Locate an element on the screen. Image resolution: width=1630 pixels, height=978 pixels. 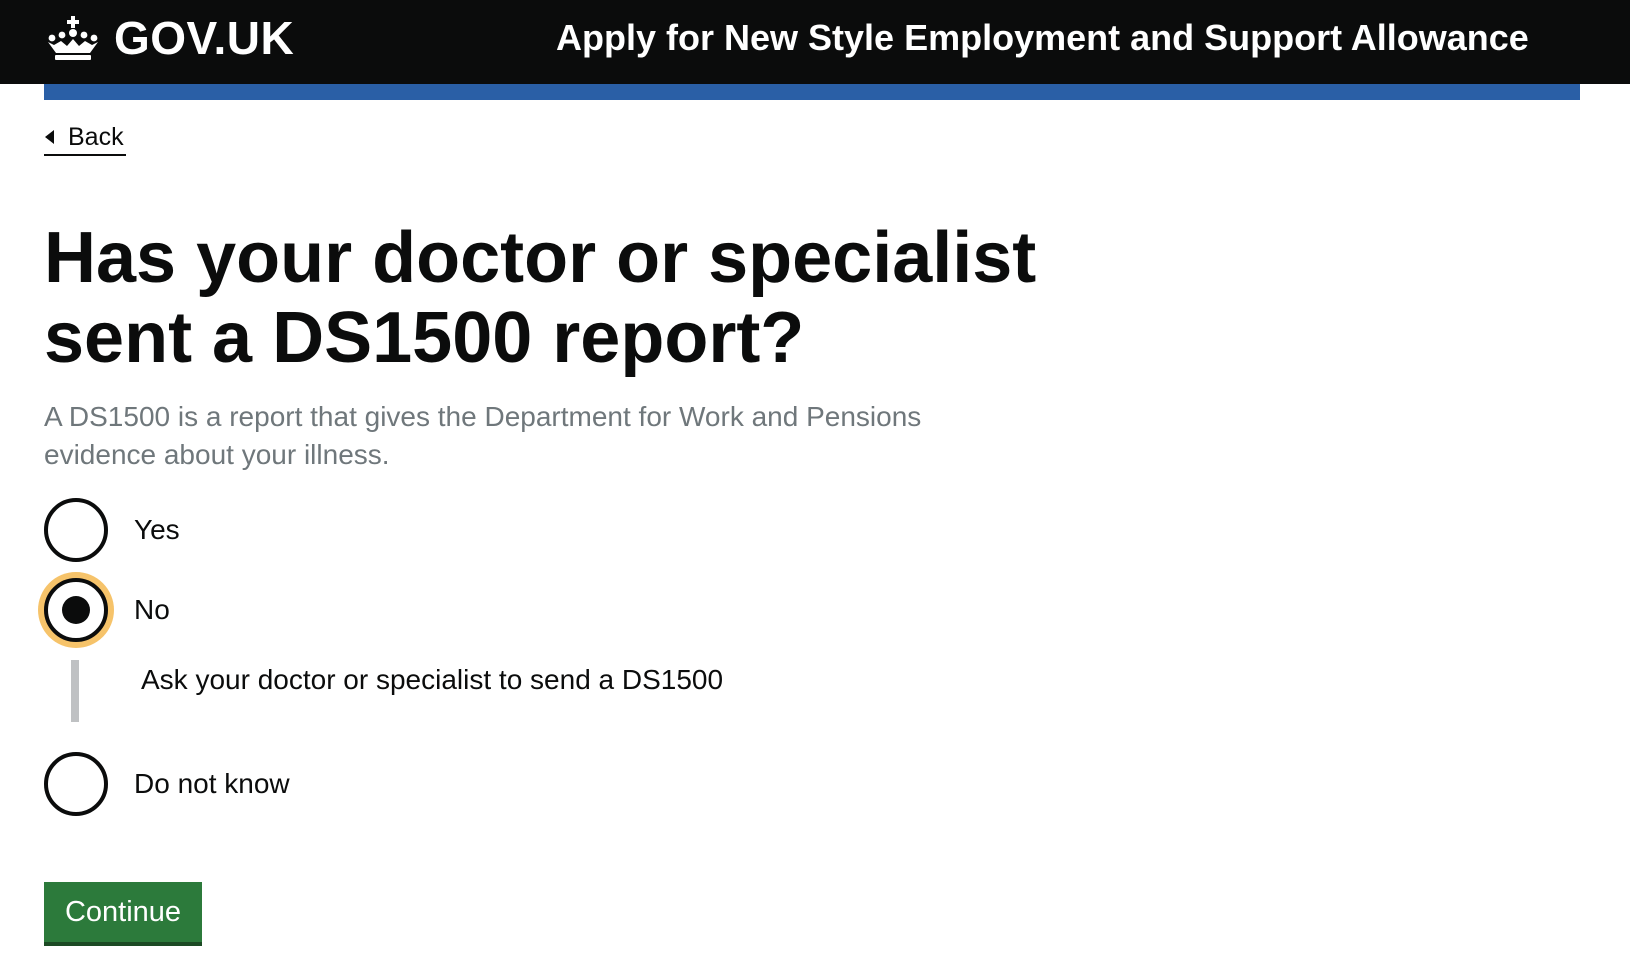
radio-label-no: No is located at coordinates (152, 609).